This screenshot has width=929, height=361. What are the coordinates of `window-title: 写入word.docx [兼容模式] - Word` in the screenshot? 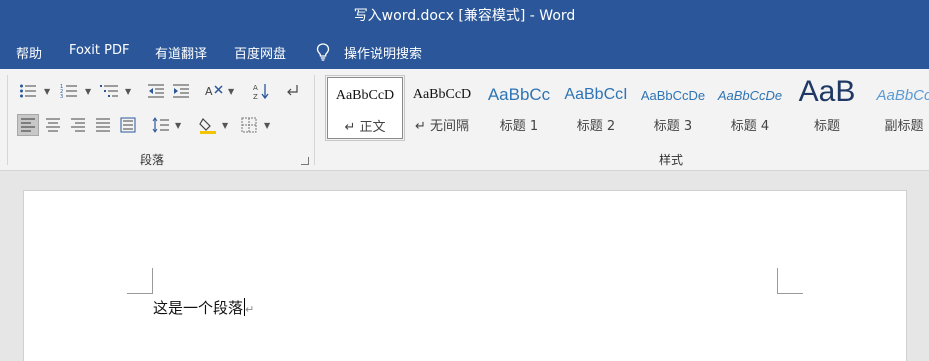 It's located at (464, 16).